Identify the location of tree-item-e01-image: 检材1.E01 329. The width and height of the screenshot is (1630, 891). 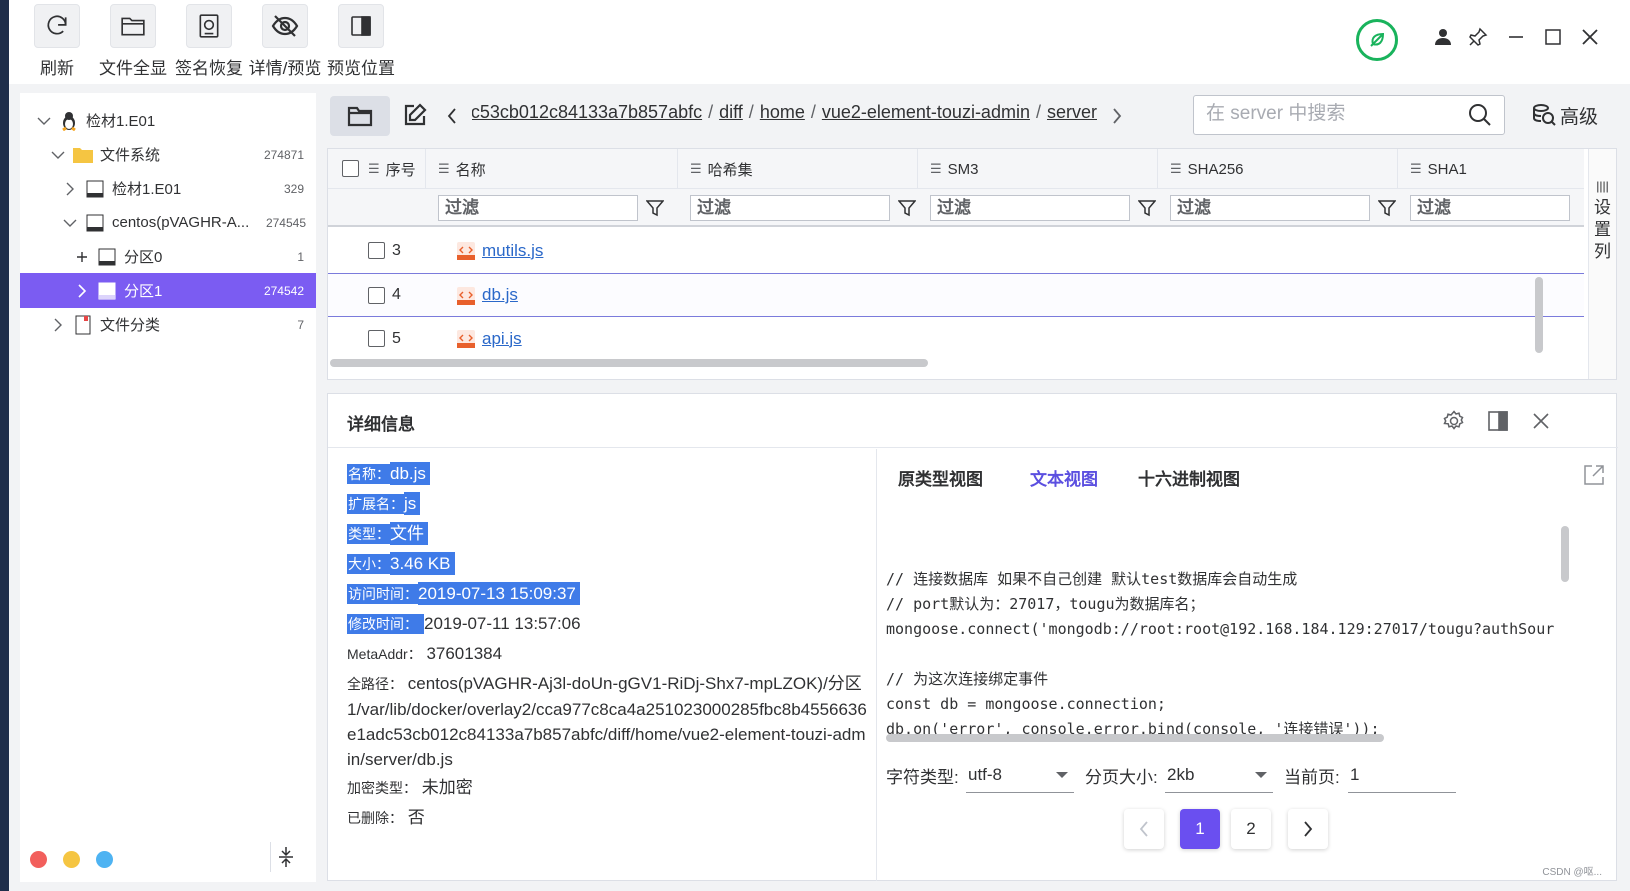
(168, 188).